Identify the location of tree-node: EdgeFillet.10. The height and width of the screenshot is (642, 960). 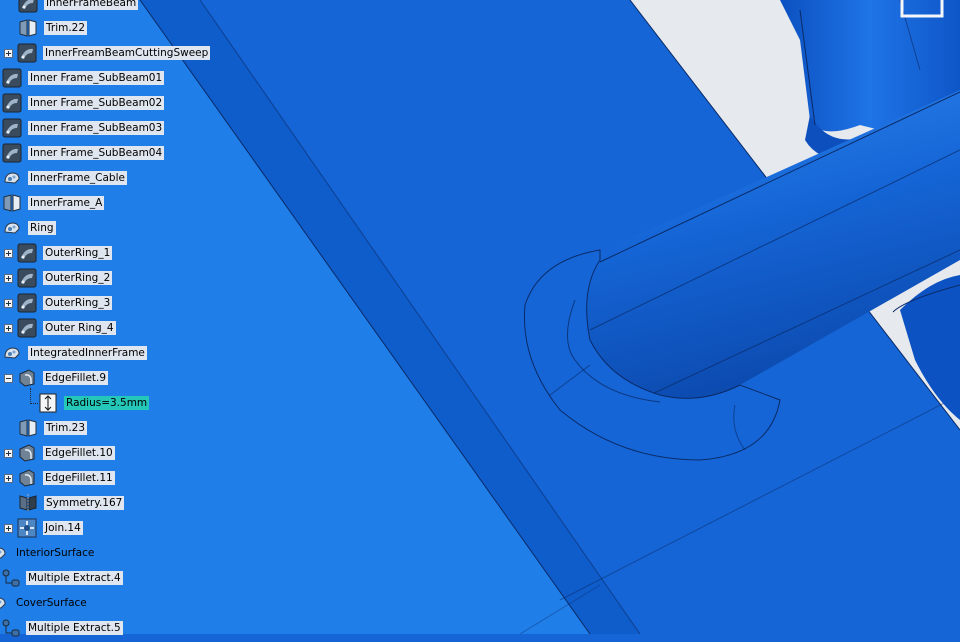
(59, 453).